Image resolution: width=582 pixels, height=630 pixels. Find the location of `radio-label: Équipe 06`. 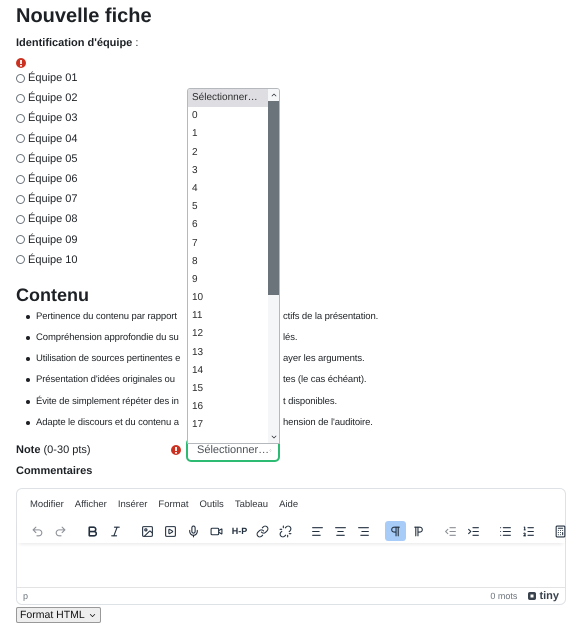

radio-label: Équipe 06 is located at coordinates (53, 179).